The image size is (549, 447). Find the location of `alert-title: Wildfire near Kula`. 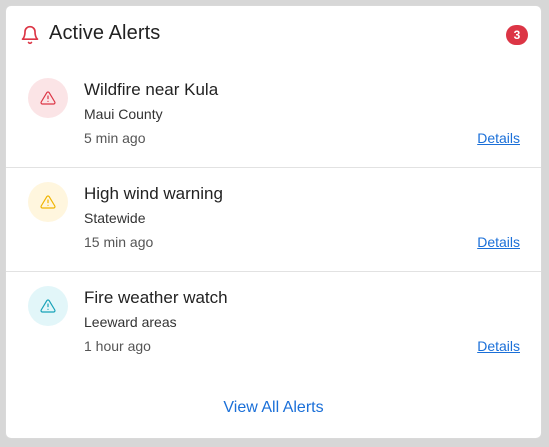

alert-title: Wildfire near Kula is located at coordinates (151, 89).